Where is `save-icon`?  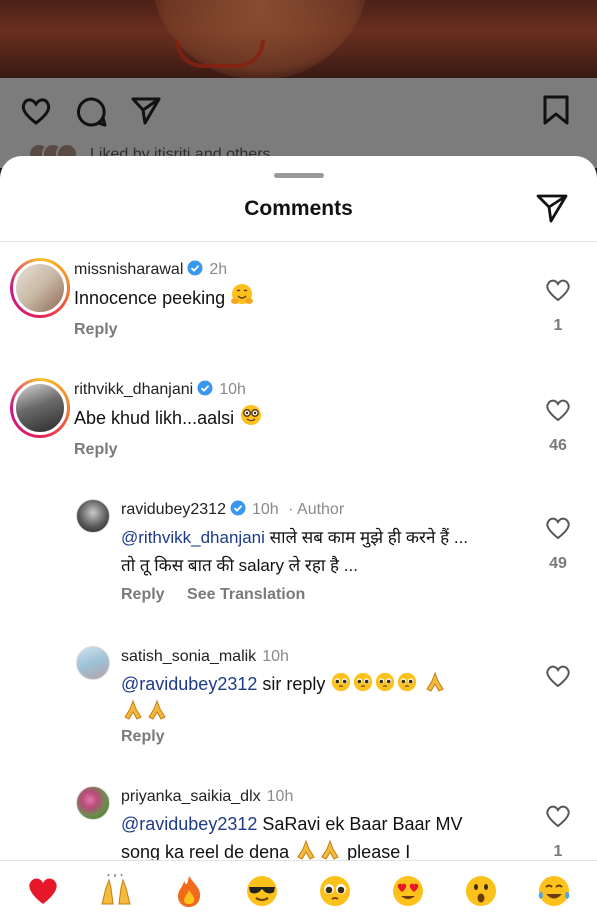 save-icon is located at coordinates (556, 110).